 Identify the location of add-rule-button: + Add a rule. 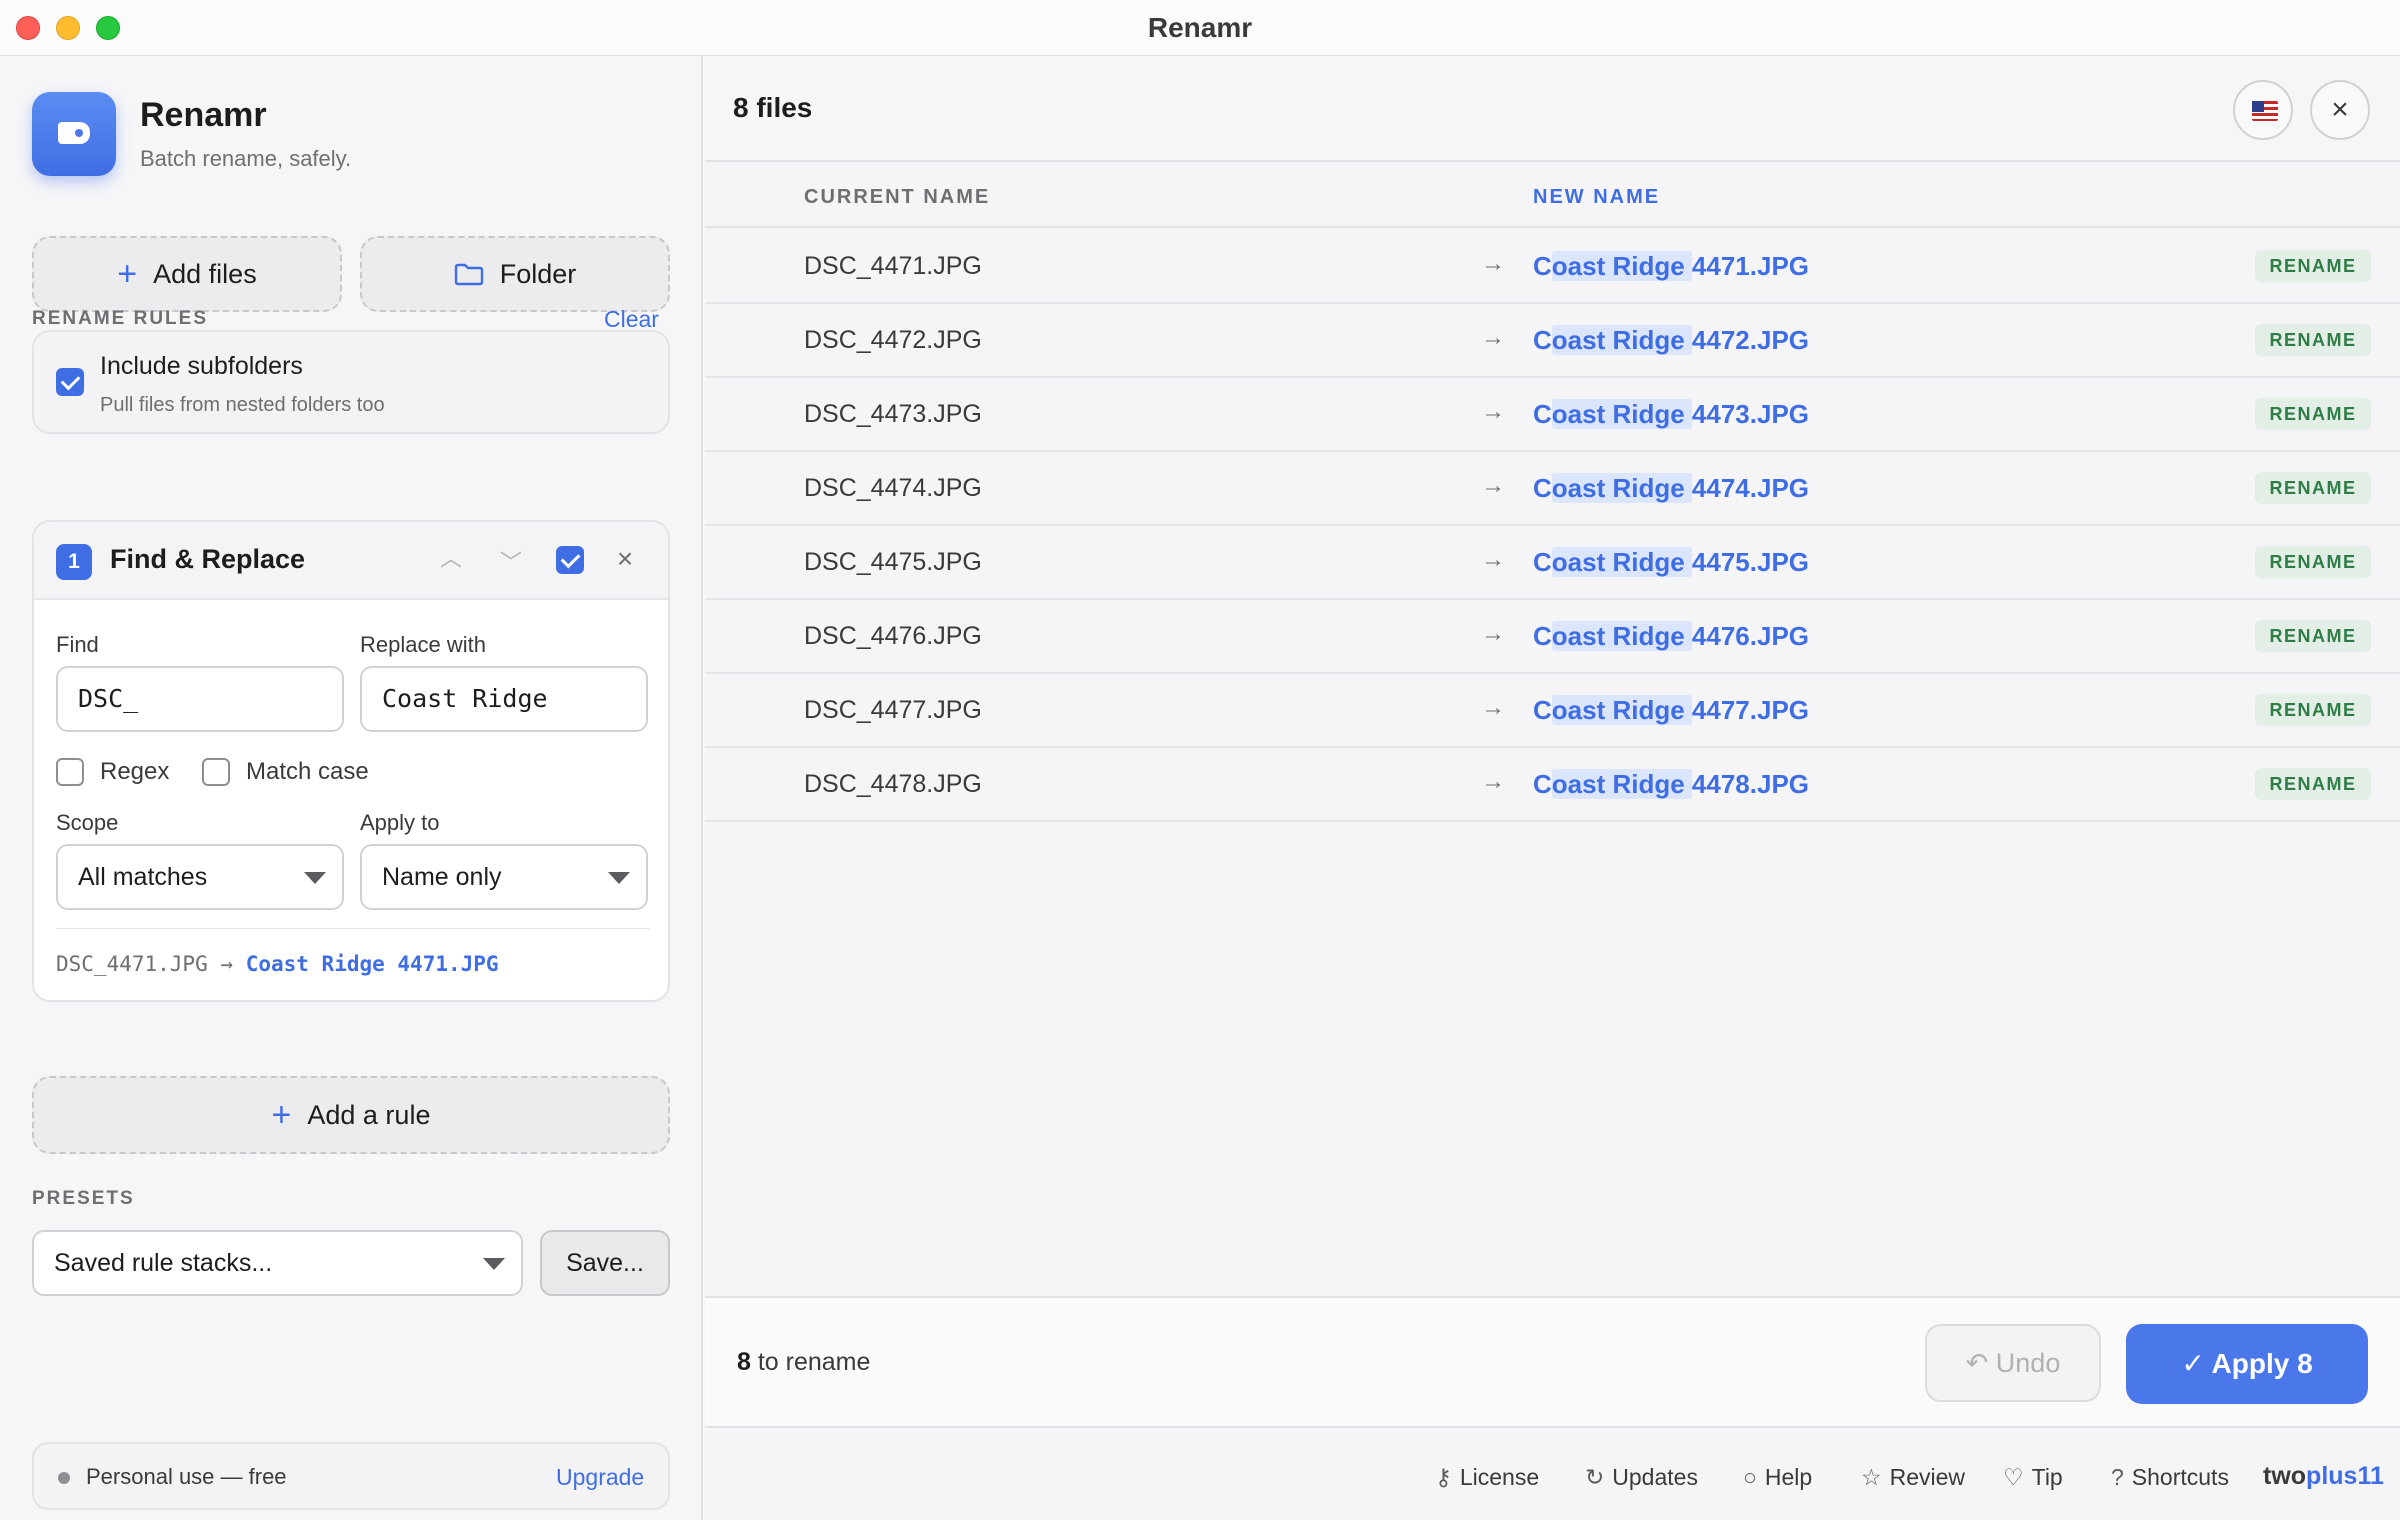
(351, 1115).